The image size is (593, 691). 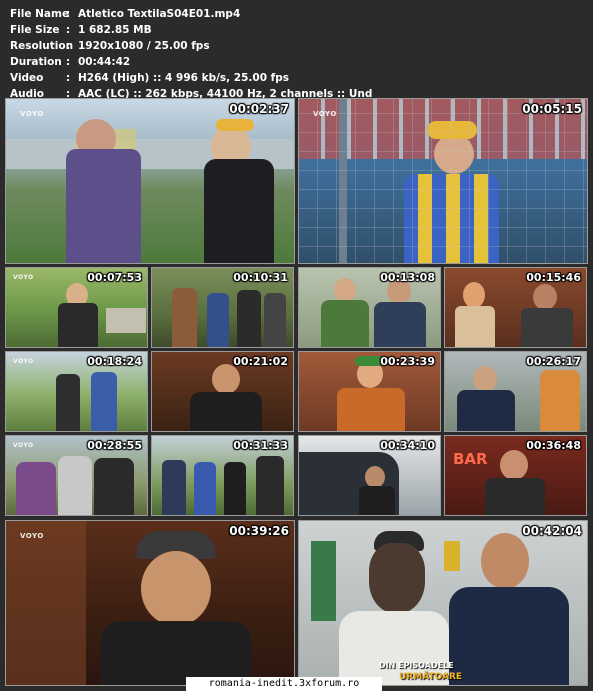 What do you see at coordinates (222, 475) in the screenshot?
I see `thumbnail-frame: 00:31:33` at bounding box center [222, 475].